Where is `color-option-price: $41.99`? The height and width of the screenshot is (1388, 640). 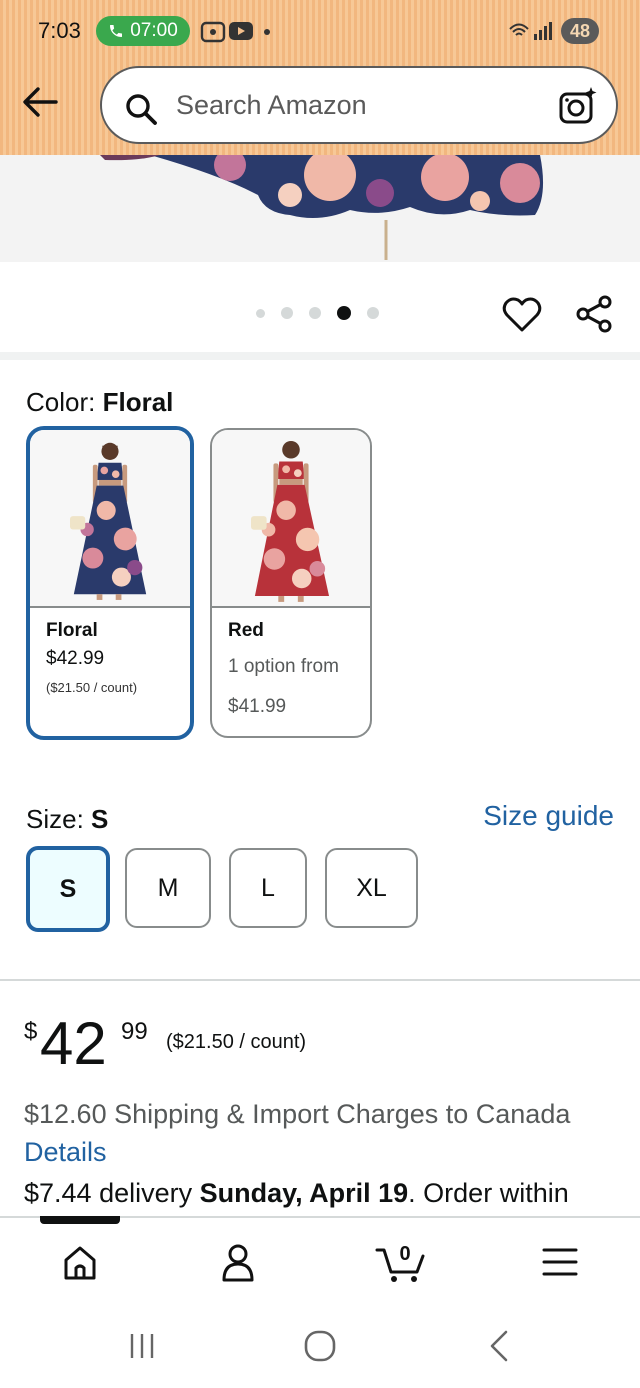
color-option-price: $41.99 is located at coordinates (257, 706).